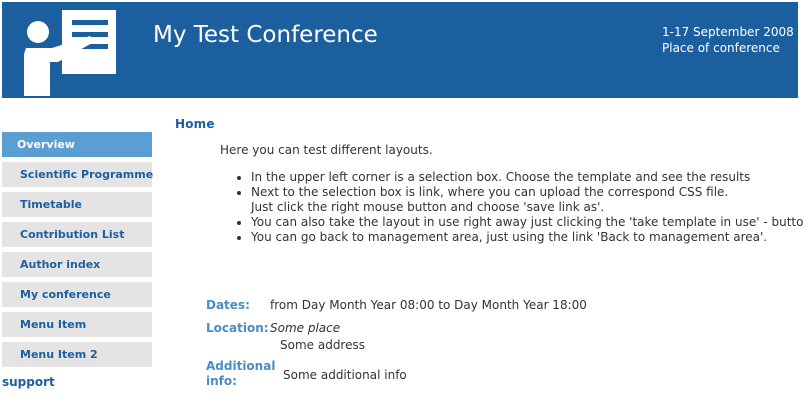 The image size is (803, 419). What do you see at coordinates (728, 40) in the screenshot?
I see `conference-date-place: 1-17 September 2008 Place of conference` at bounding box center [728, 40].